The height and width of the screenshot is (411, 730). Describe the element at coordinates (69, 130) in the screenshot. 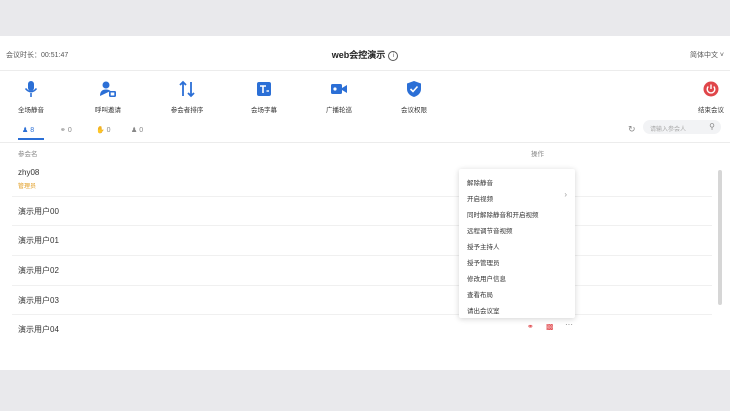

I see `tab-muted-count: 0` at that location.